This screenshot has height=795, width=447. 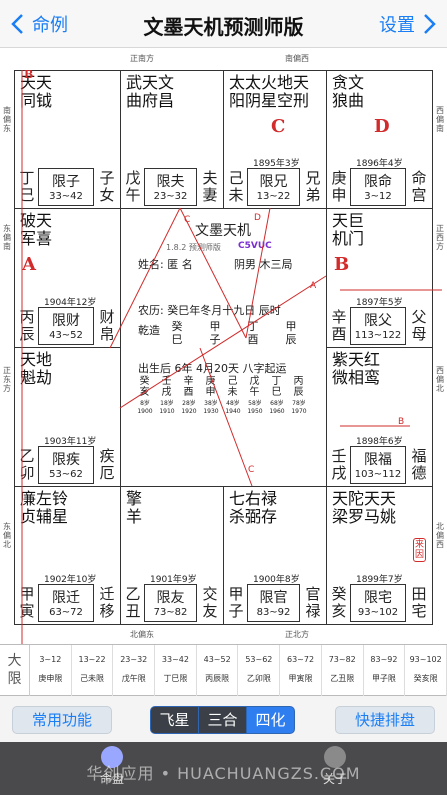 I want to click on main-stars: 七右禄, so click(x=253, y=498).